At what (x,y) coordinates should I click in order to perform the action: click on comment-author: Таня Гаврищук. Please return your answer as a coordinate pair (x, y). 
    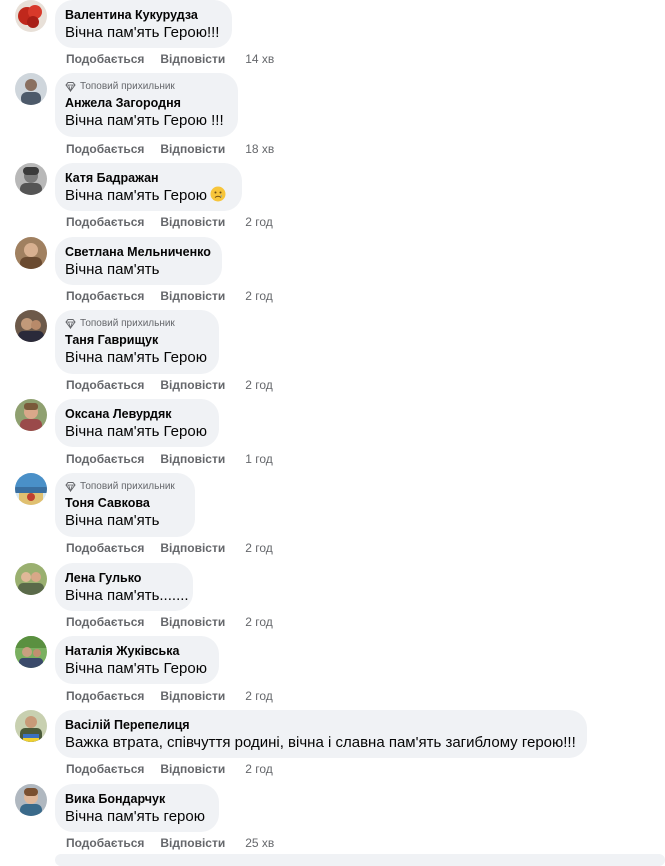
    Looking at the image, I should click on (136, 340).